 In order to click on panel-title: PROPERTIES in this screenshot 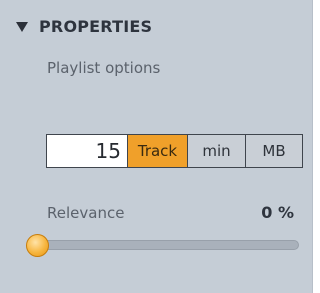, I will do `click(96, 26)`.